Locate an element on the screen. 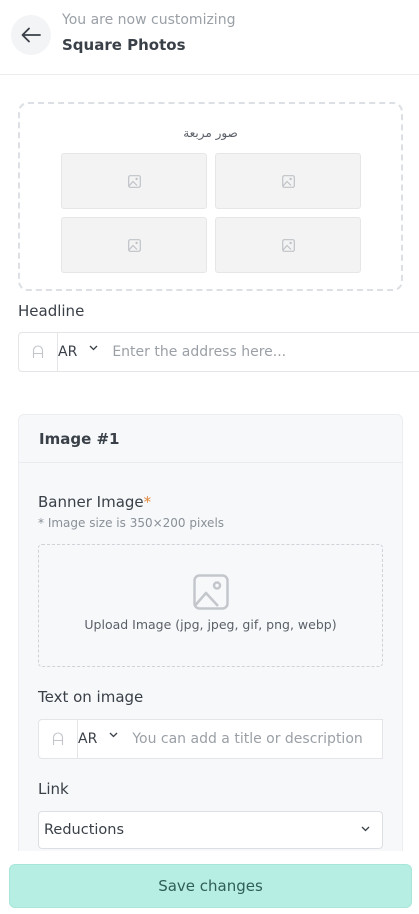 The height and width of the screenshot is (914, 419). headline-input is located at coordinates (265, 352).